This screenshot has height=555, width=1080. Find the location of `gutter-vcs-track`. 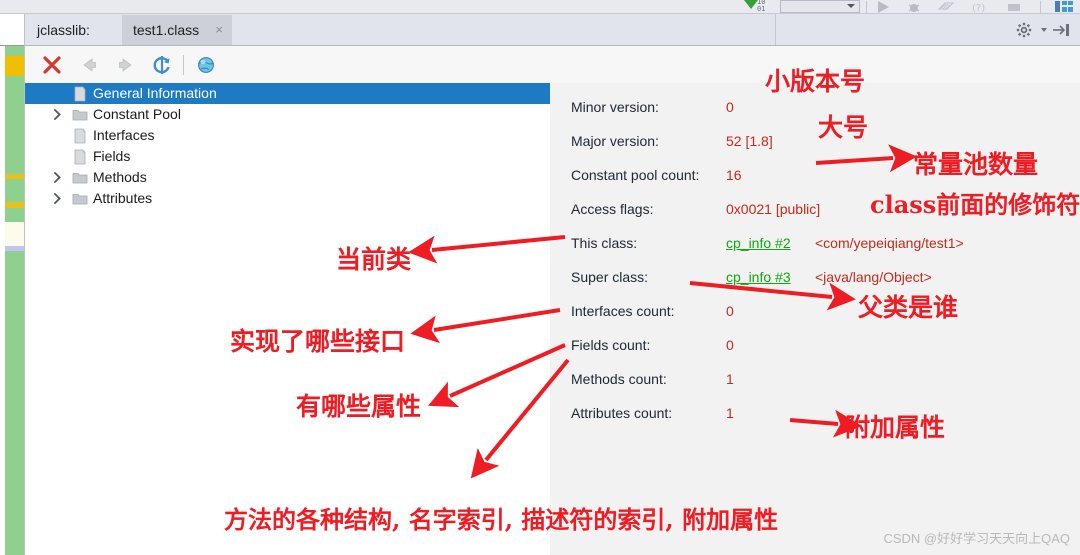

gutter-vcs-track is located at coordinates (14, 300).